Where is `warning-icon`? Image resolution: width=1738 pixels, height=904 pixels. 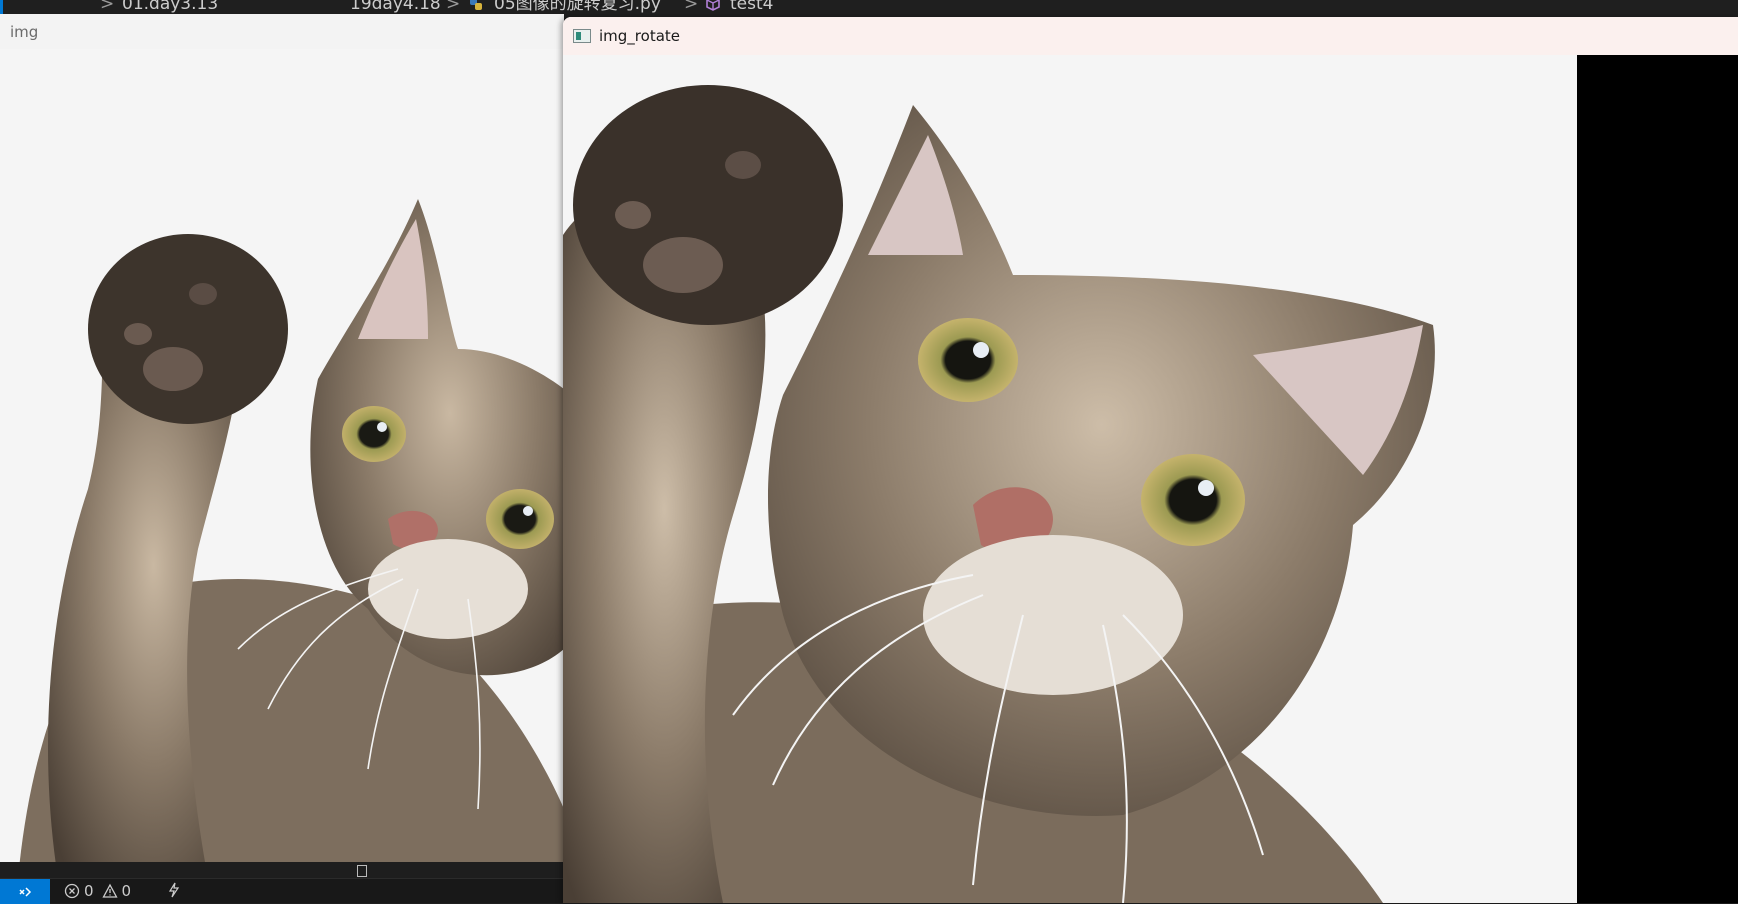
warning-icon is located at coordinates (109, 890).